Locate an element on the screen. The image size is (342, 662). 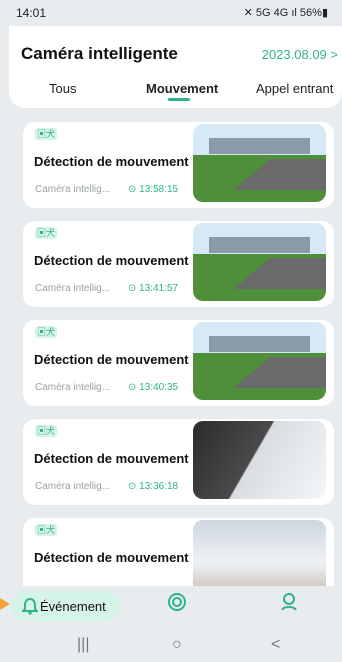
nav-event-label: Événement is located at coordinates (73, 606).